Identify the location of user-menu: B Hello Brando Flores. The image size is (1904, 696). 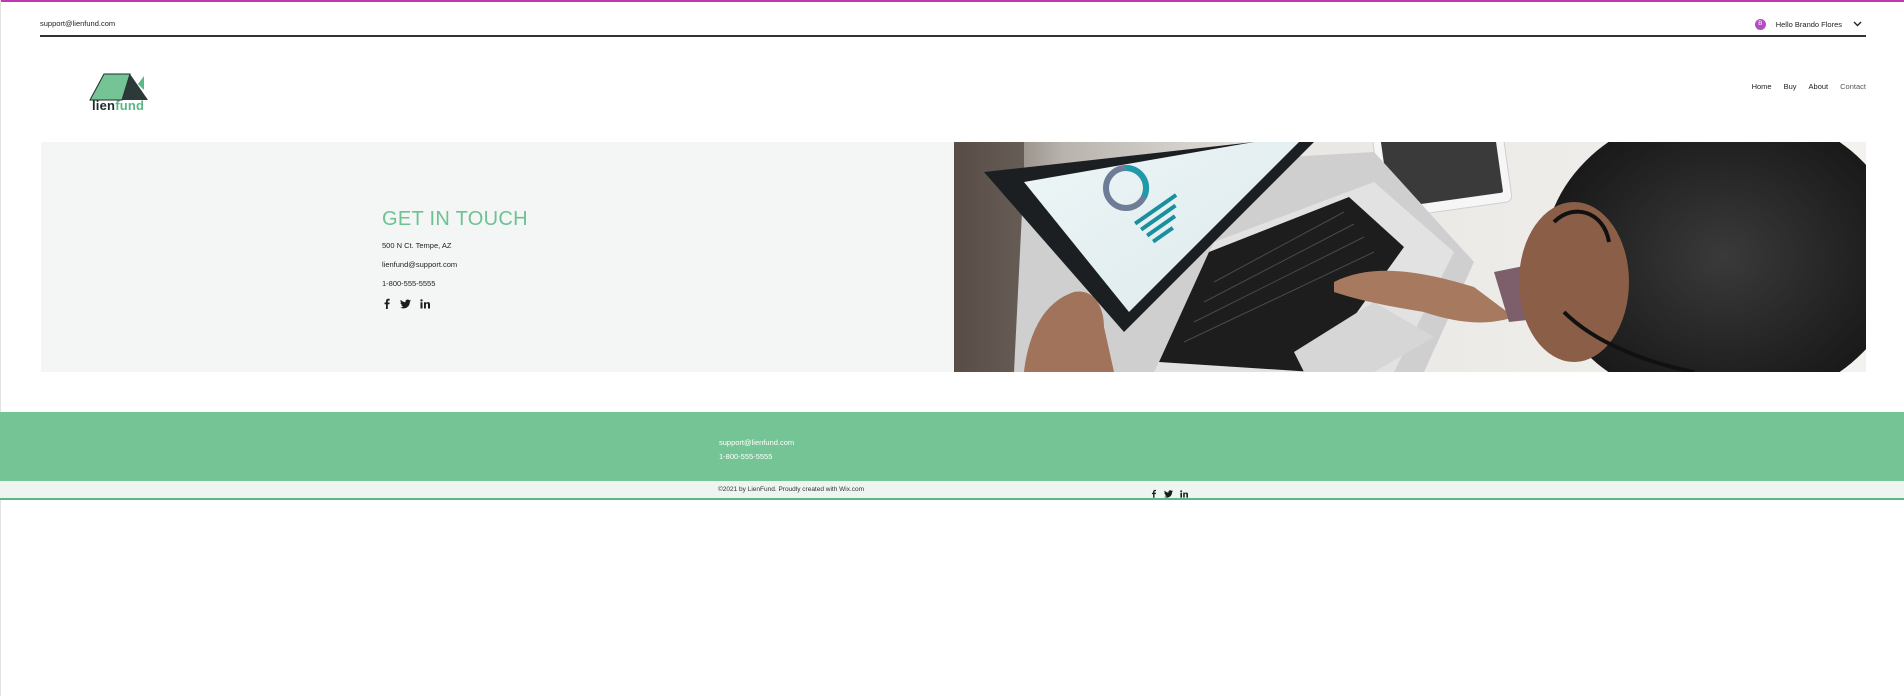
(1808, 24).